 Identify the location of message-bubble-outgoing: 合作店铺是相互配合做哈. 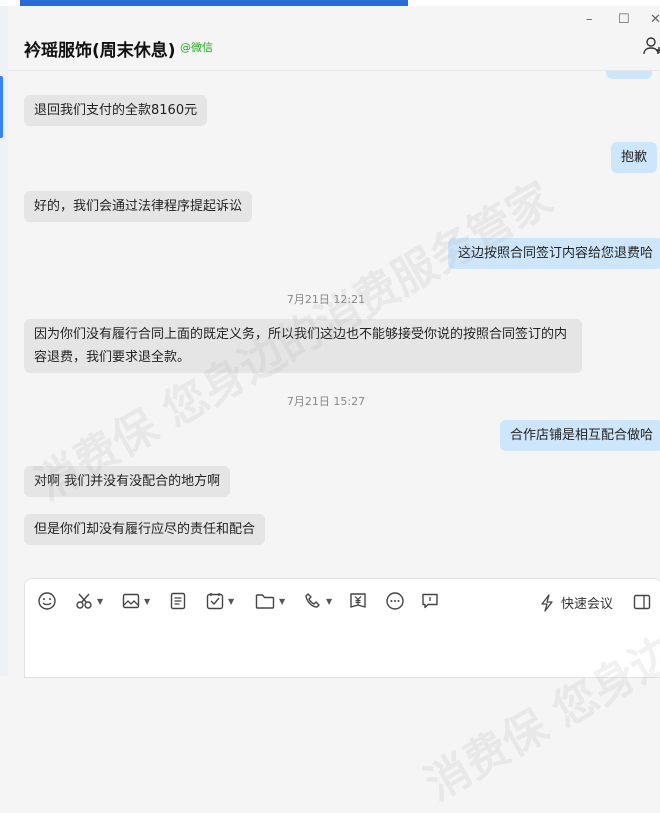
(580, 435).